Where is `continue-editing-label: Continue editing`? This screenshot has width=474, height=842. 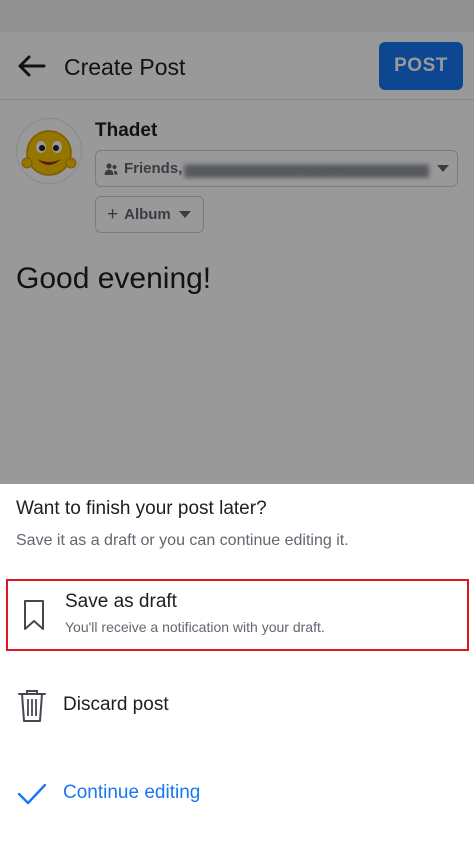
continue-editing-label: Continue editing is located at coordinates (132, 792).